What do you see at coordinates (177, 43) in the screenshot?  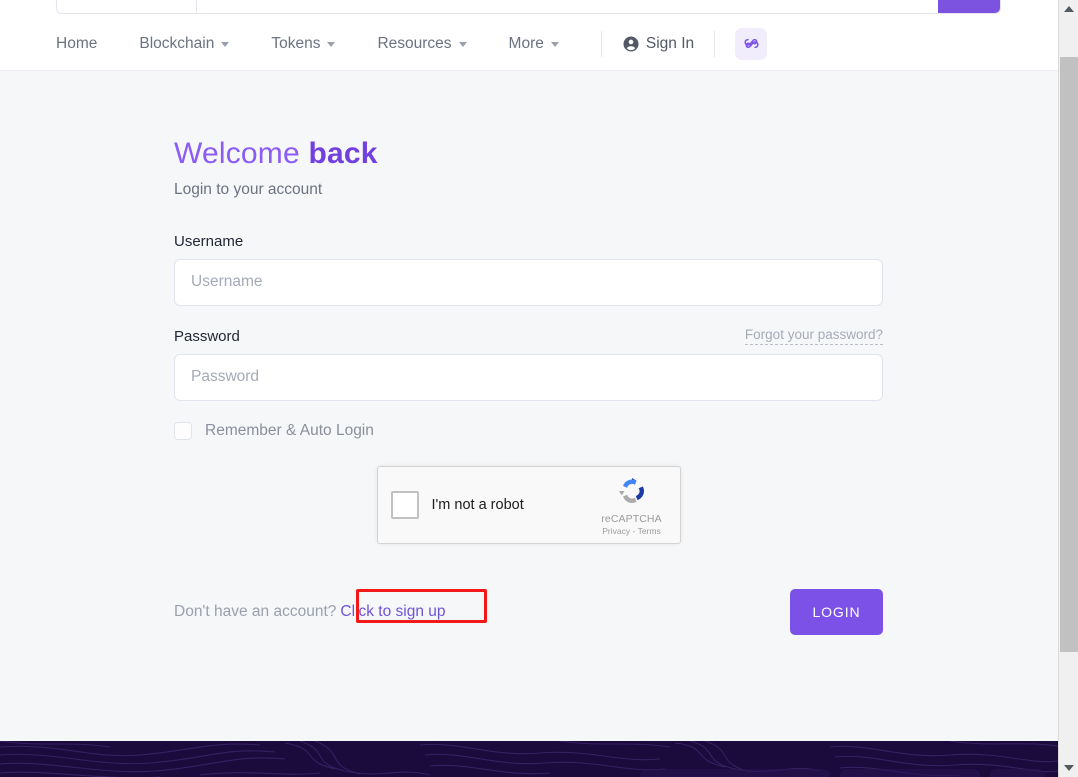 I see `nav-item-label: Blockchain` at bounding box center [177, 43].